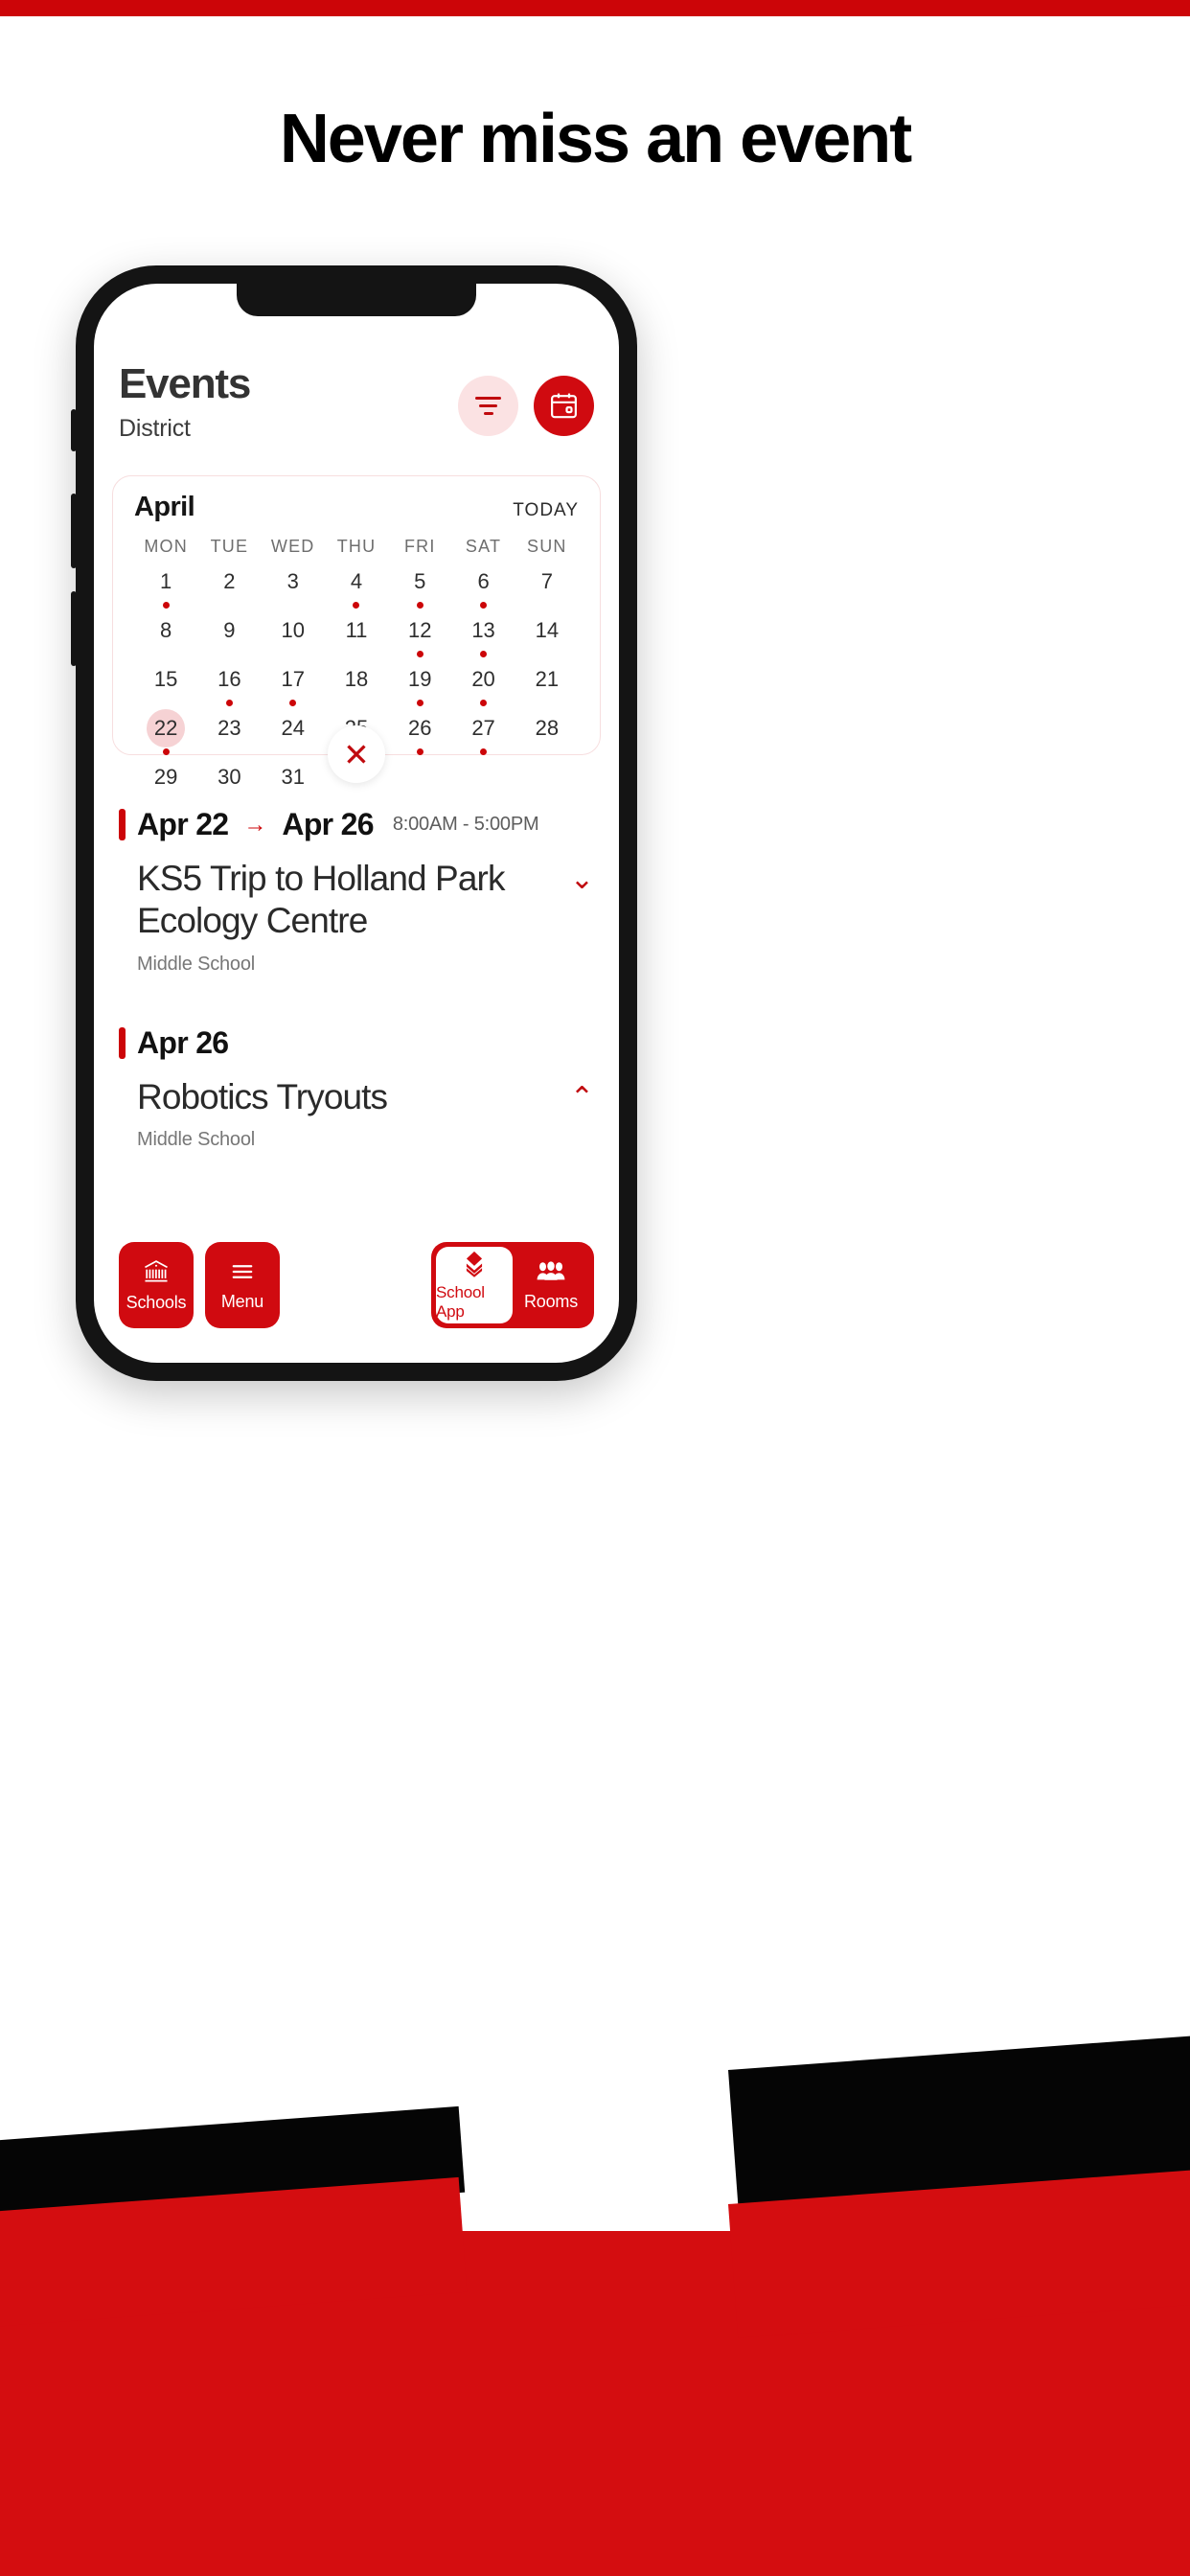 The width and height of the screenshot is (1190, 2576). I want to click on event-accent-bar, so click(123, 824).